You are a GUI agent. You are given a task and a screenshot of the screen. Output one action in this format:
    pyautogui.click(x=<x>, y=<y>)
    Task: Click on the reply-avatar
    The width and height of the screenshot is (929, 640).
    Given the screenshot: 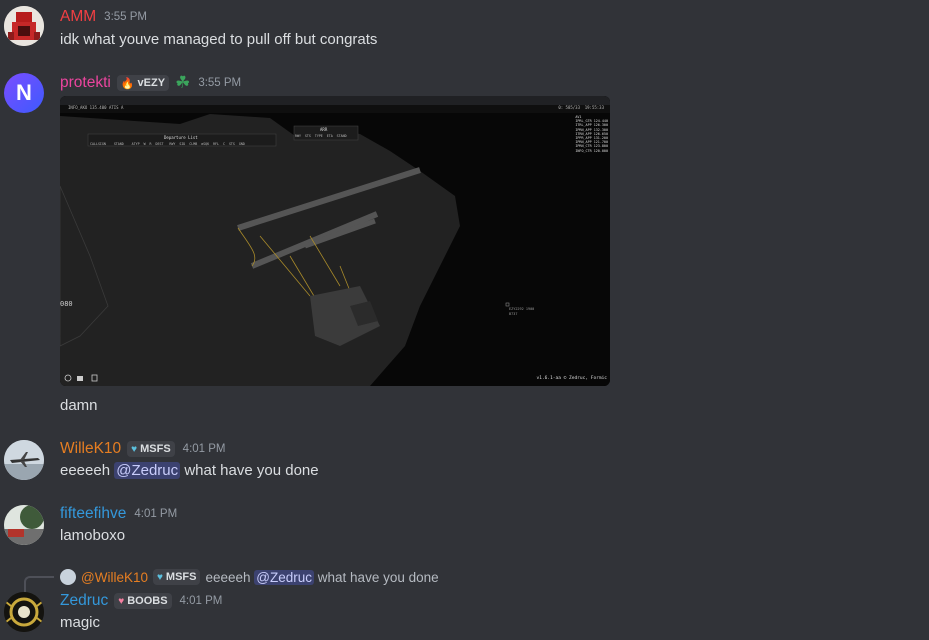 What is the action you would take?
    pyautogui.click(x=68, y=577)
    